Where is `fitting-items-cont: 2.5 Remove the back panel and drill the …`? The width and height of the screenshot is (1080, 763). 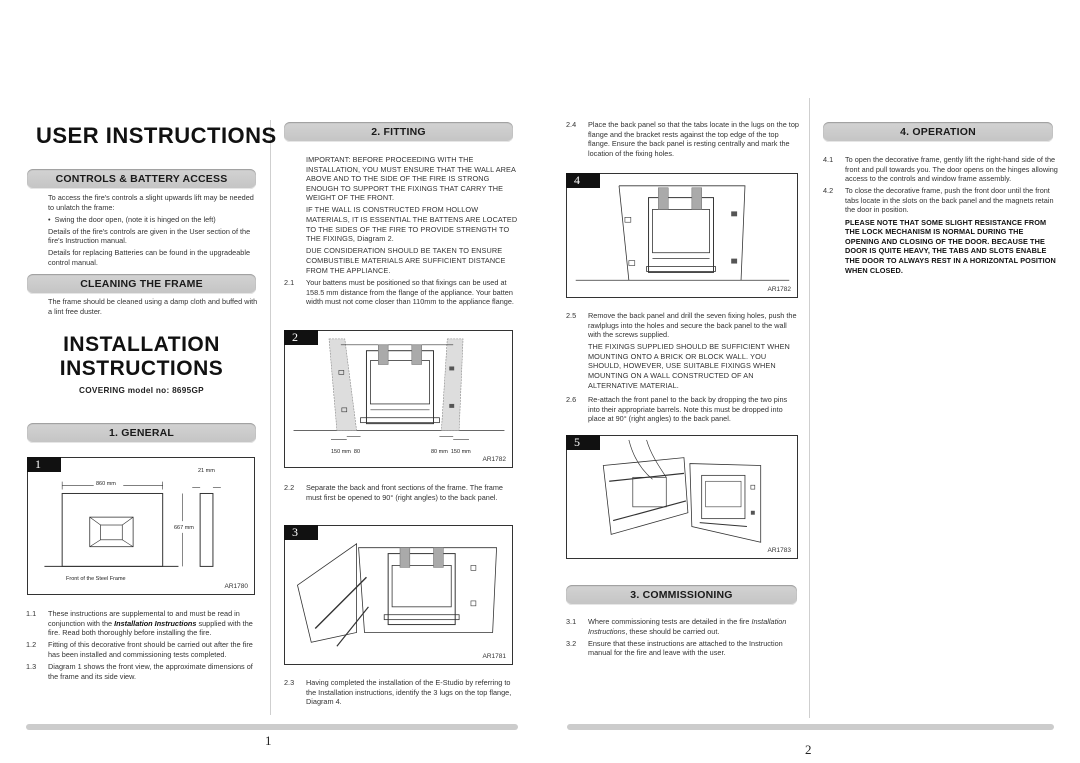
fitting-items-cont: 2.5 Remove the back panel and drill the … is located at coordinates (683, 369).